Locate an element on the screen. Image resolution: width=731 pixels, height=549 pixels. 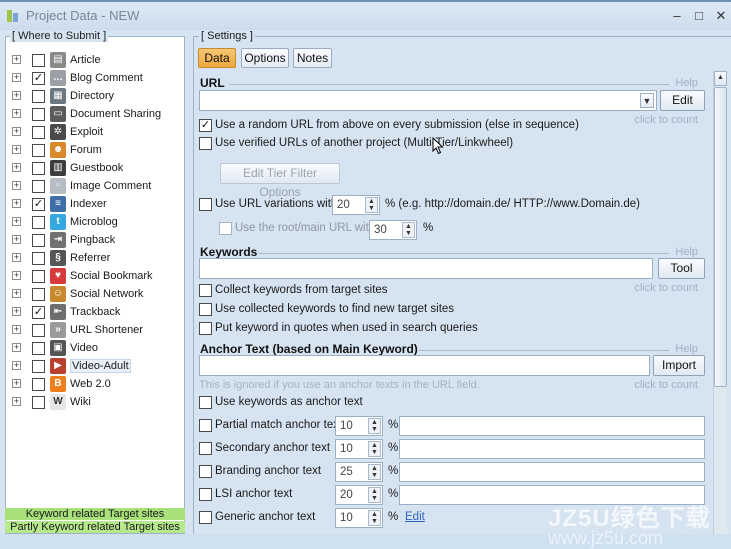
submit-item: + ▣ Video is located at coordinates (95, 348).